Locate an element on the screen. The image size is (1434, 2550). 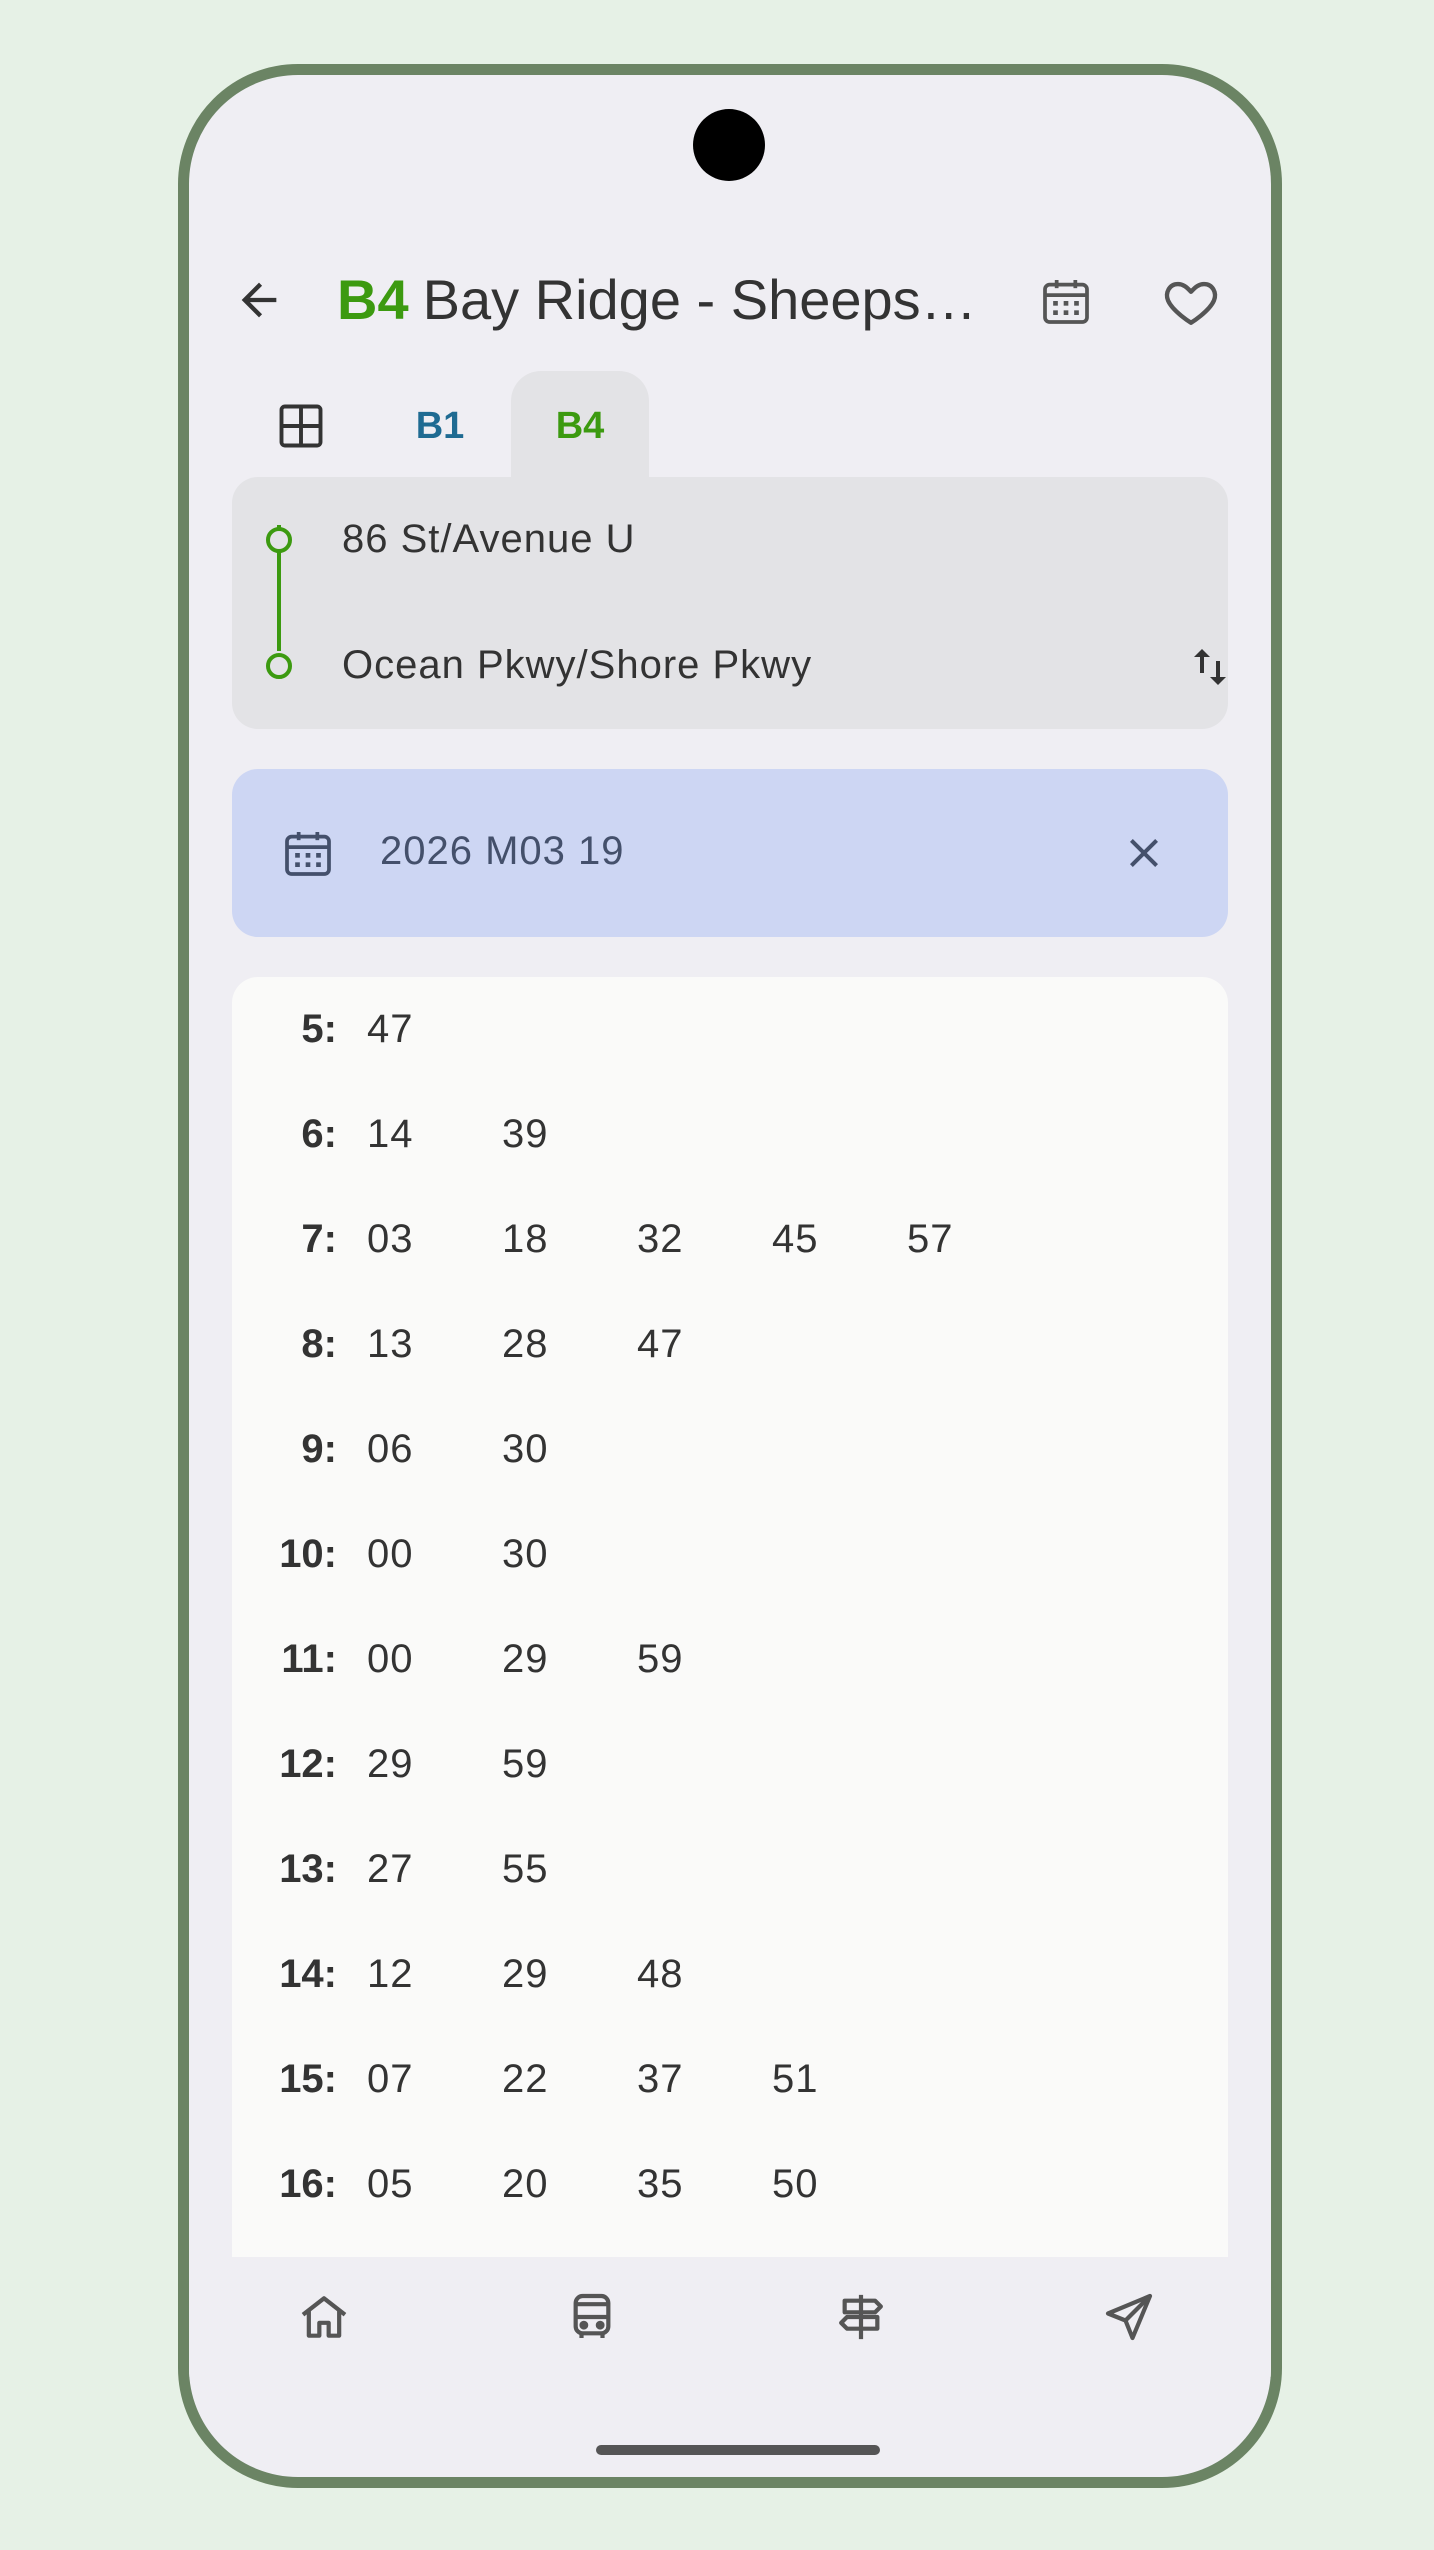
departure-minute: 35 is located at coordinates (660, 2184).